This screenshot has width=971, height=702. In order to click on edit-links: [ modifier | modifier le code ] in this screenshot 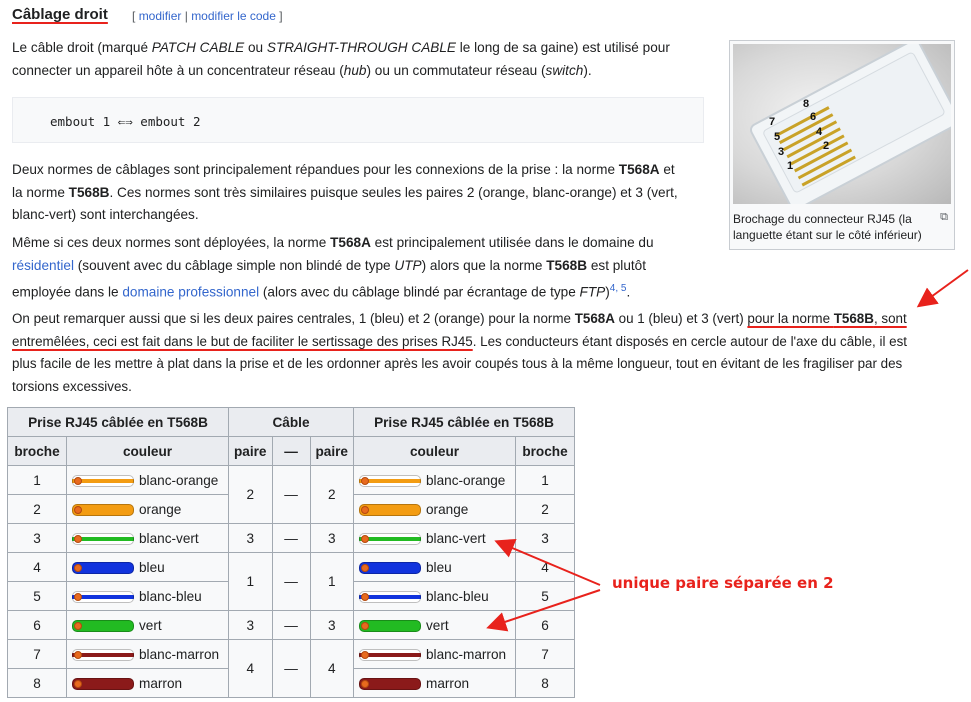, I will do `click(207, 16)`.